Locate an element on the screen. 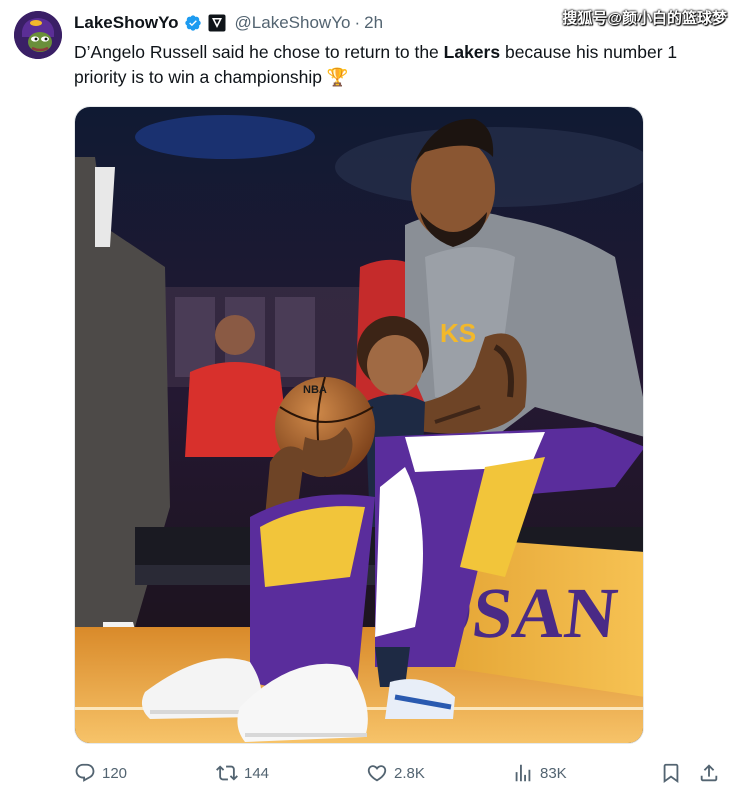  avatar is located at coordinates (38, 35).